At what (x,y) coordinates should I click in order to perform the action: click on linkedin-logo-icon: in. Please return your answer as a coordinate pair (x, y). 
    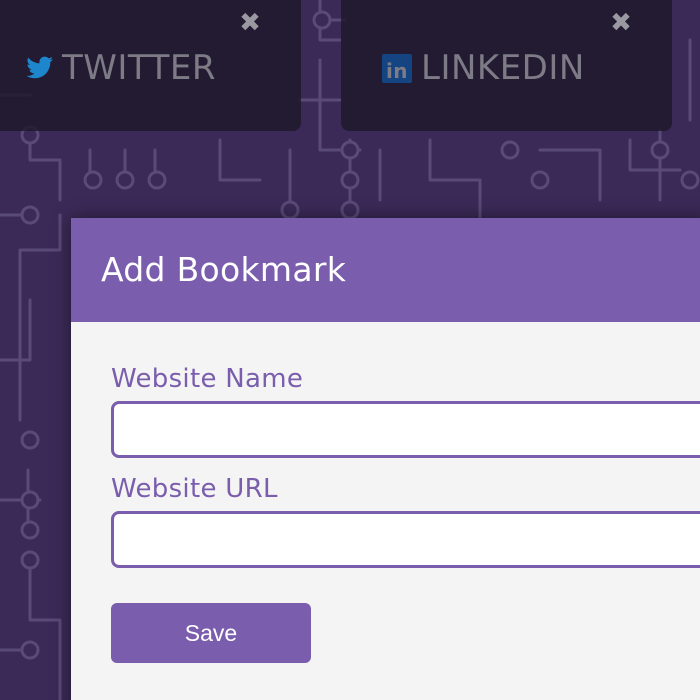
    Looking at the image, I should click on (397, 68).